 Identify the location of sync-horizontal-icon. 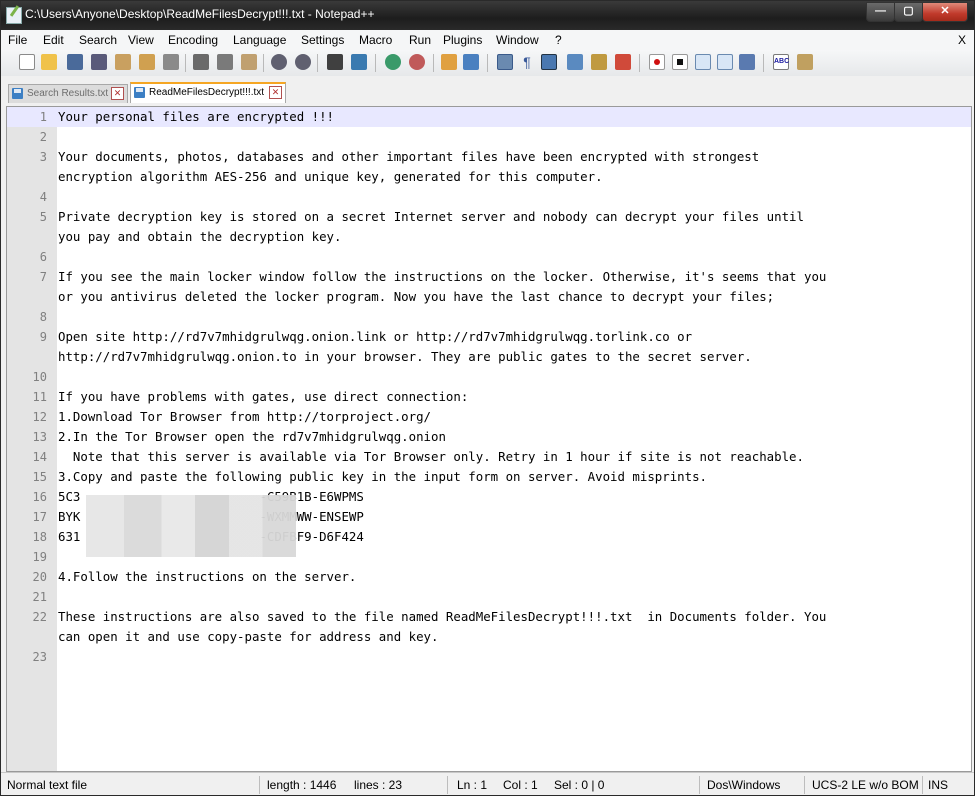
(471, 62).